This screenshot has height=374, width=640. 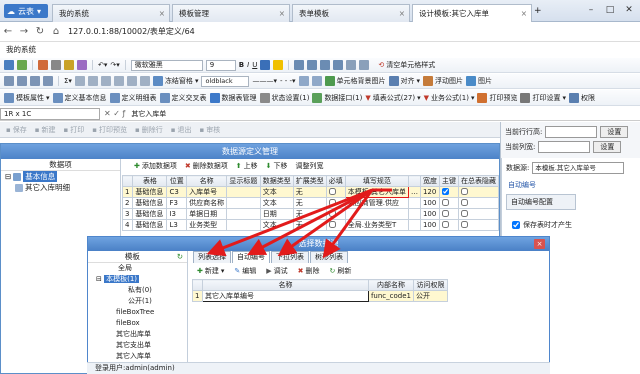 I want to click on line-style-select: ———▾, so click(x=264, y=81).